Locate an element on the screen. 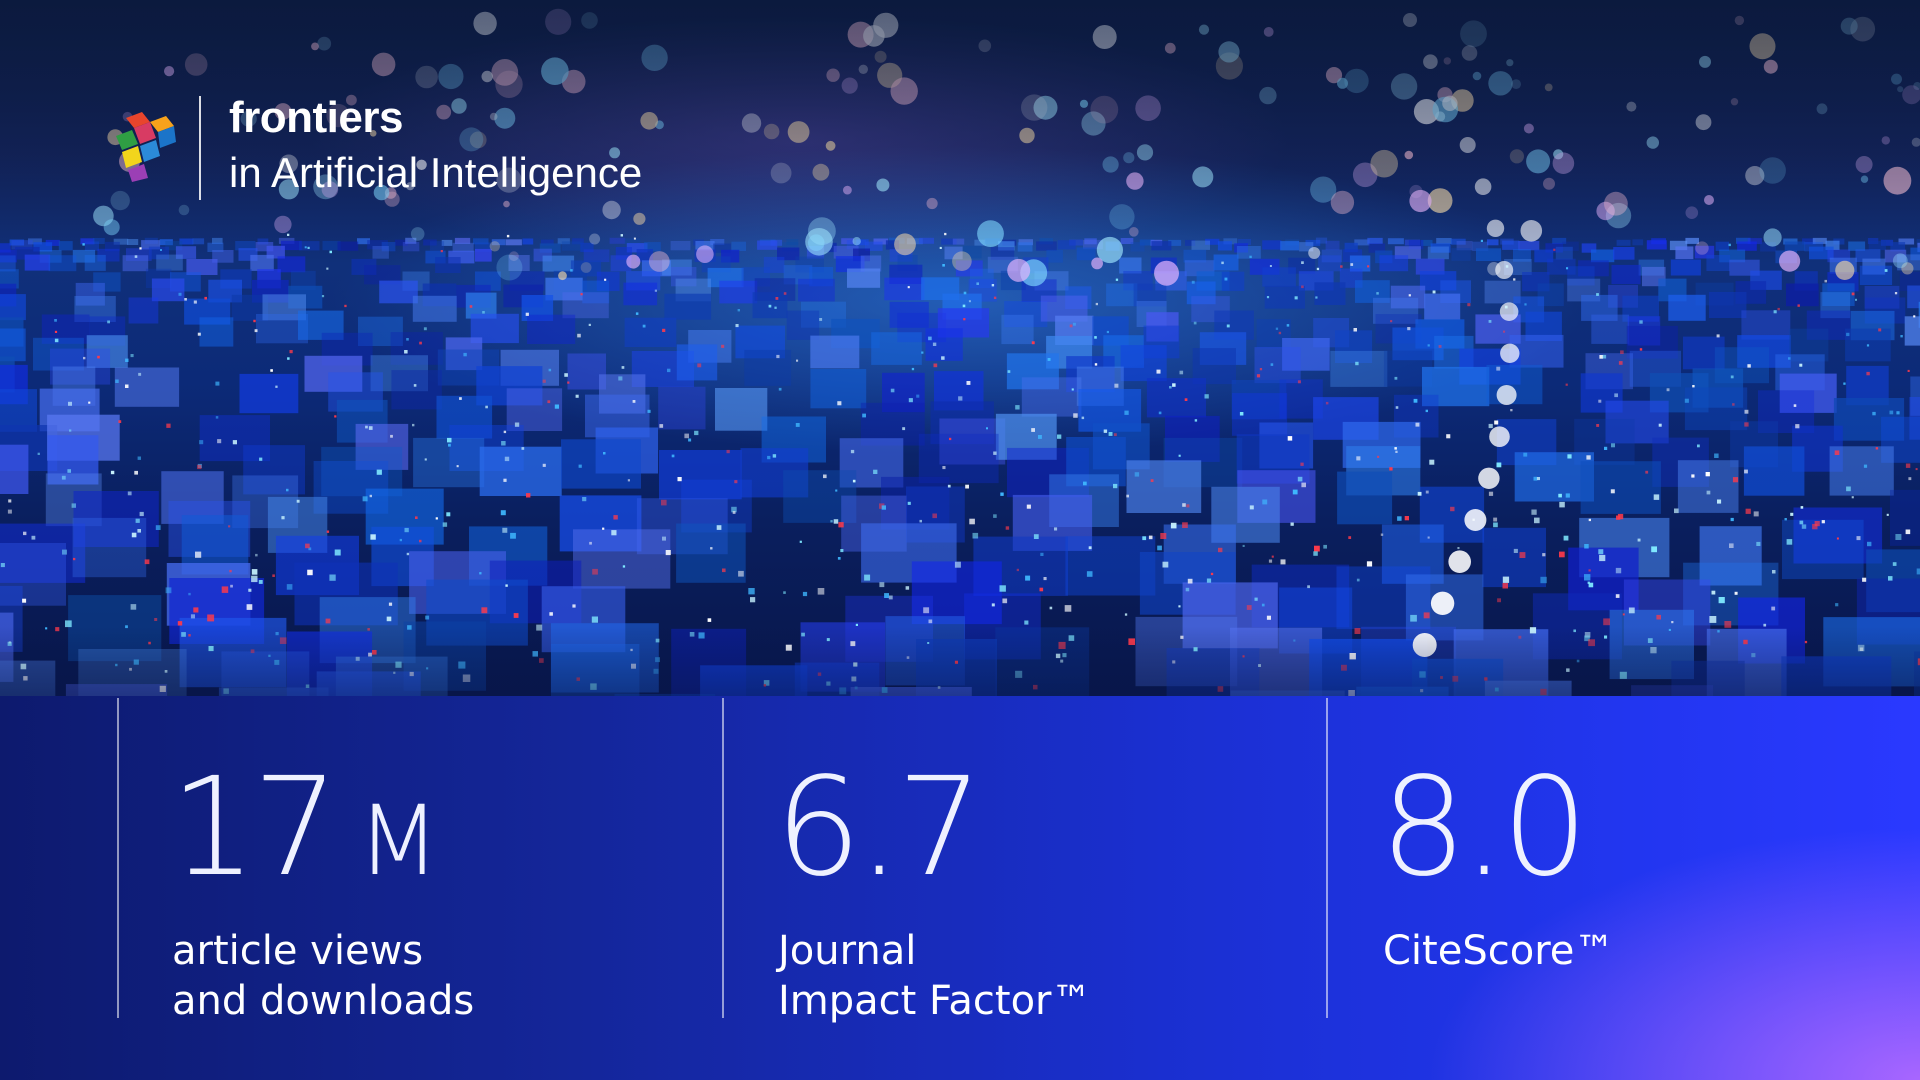 This screenshot has width=1920, height=1080. stat-citescore-label: CiteScore™ is located at coordinates (1498, 951).